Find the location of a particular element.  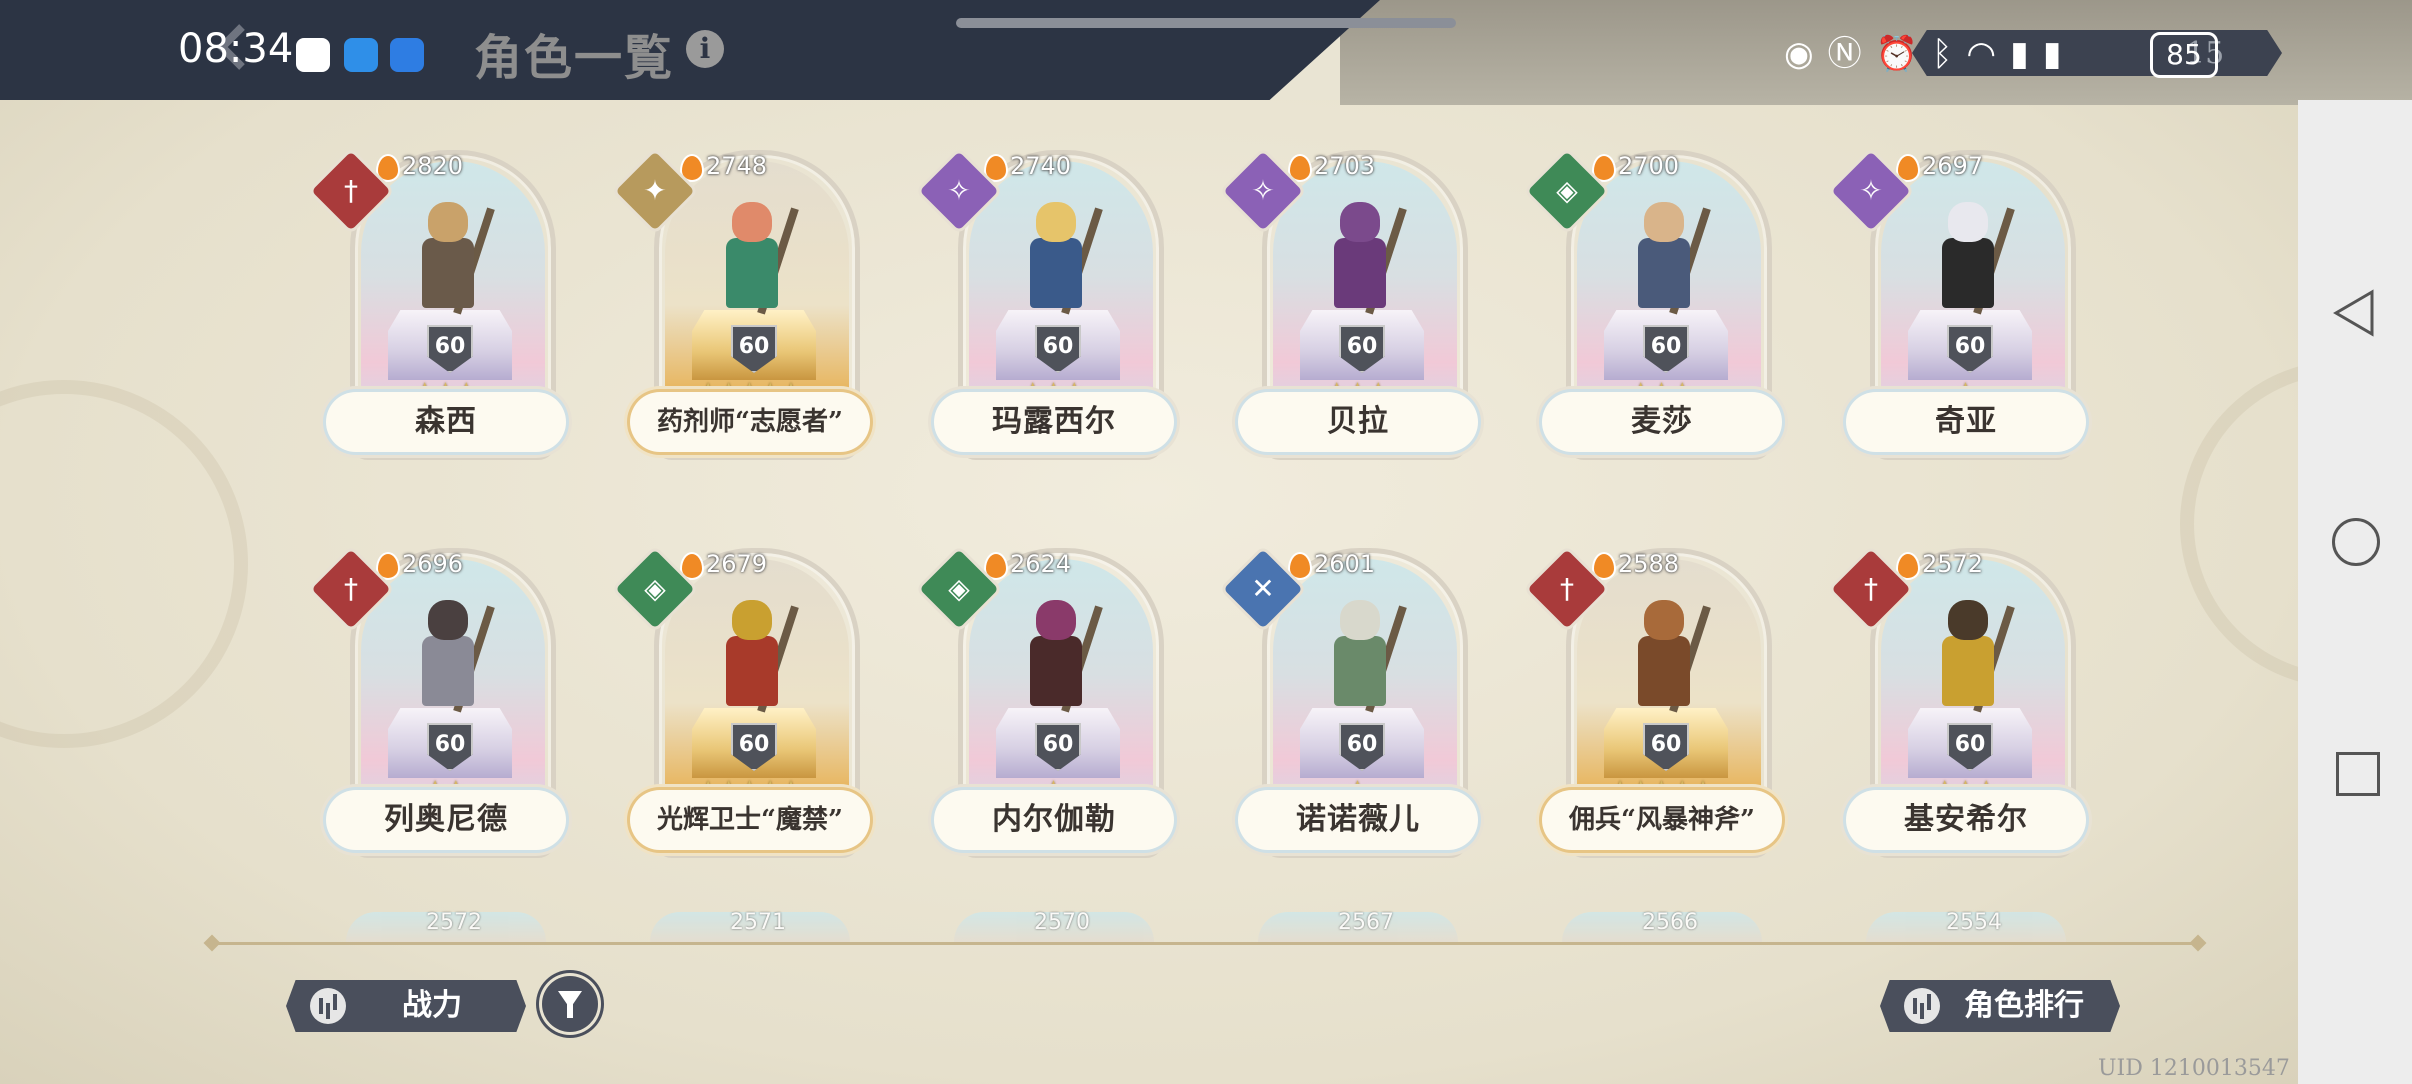

nav-back-icon is located at coordinates (2354, 313).